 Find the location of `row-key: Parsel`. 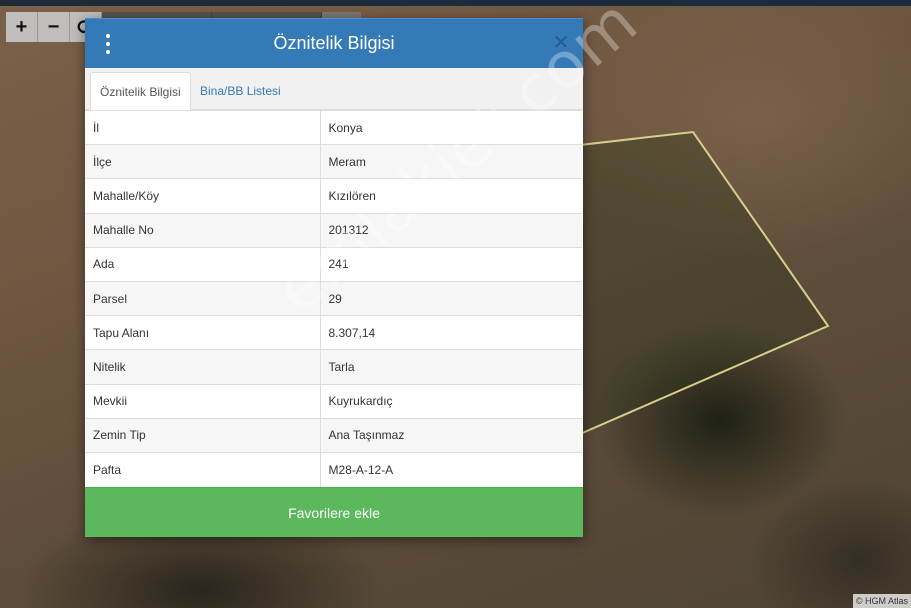

row-key: Parsel is located at coordinates (203, 298).